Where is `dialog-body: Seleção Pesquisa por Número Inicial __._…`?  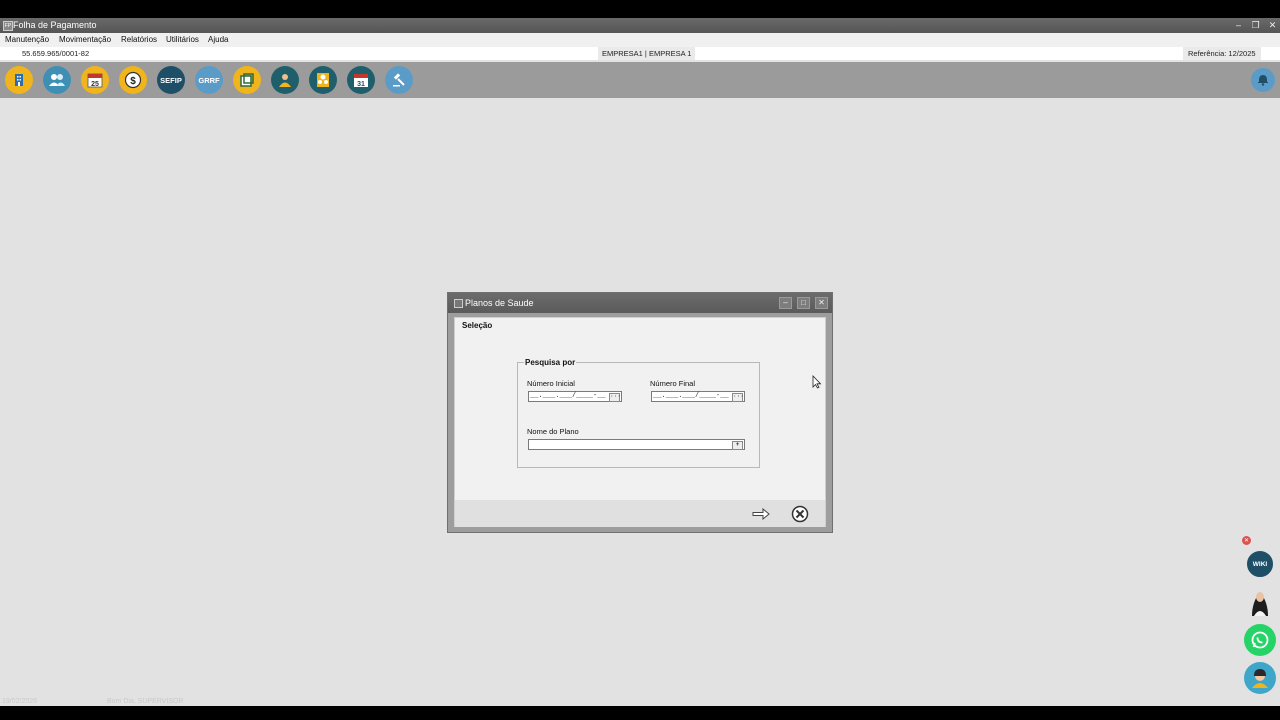
dialog-body: Seleção Pesquisa por Número Inicial __._… is located at coordinates (640, 422).